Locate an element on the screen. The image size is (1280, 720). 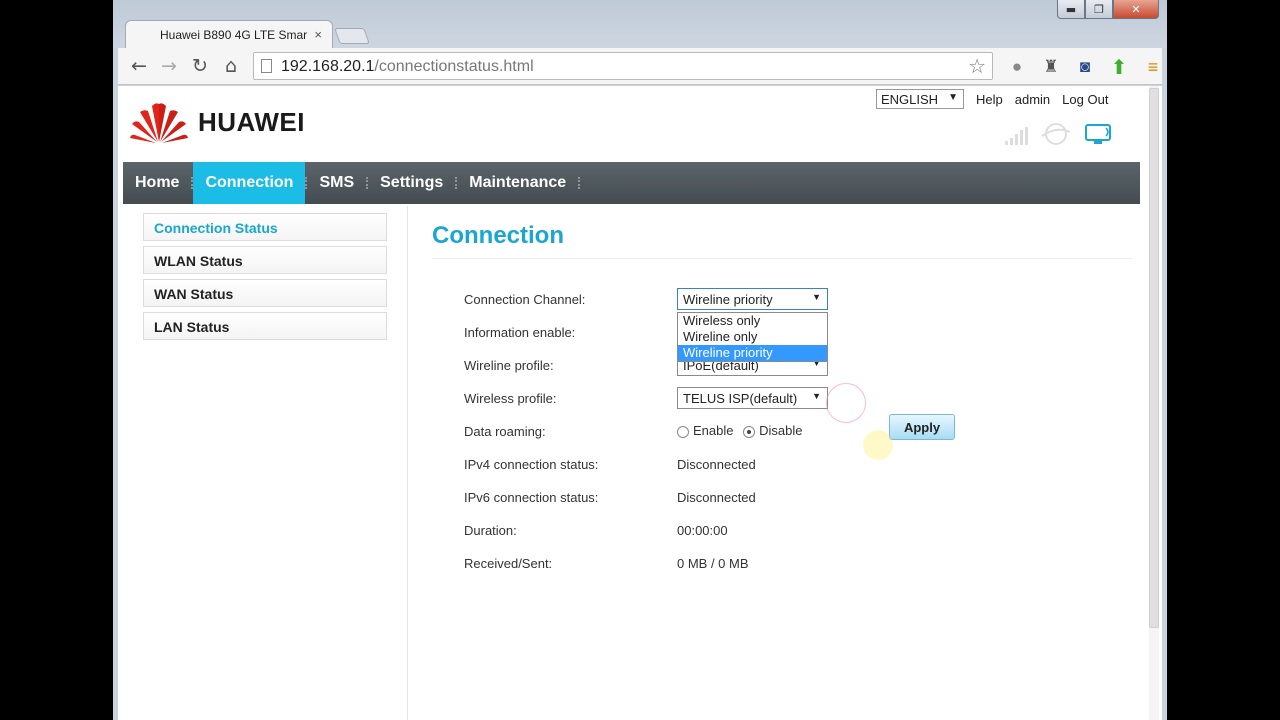
extension-upload-icon: ⬆ is located at coordinates (1119, 67).